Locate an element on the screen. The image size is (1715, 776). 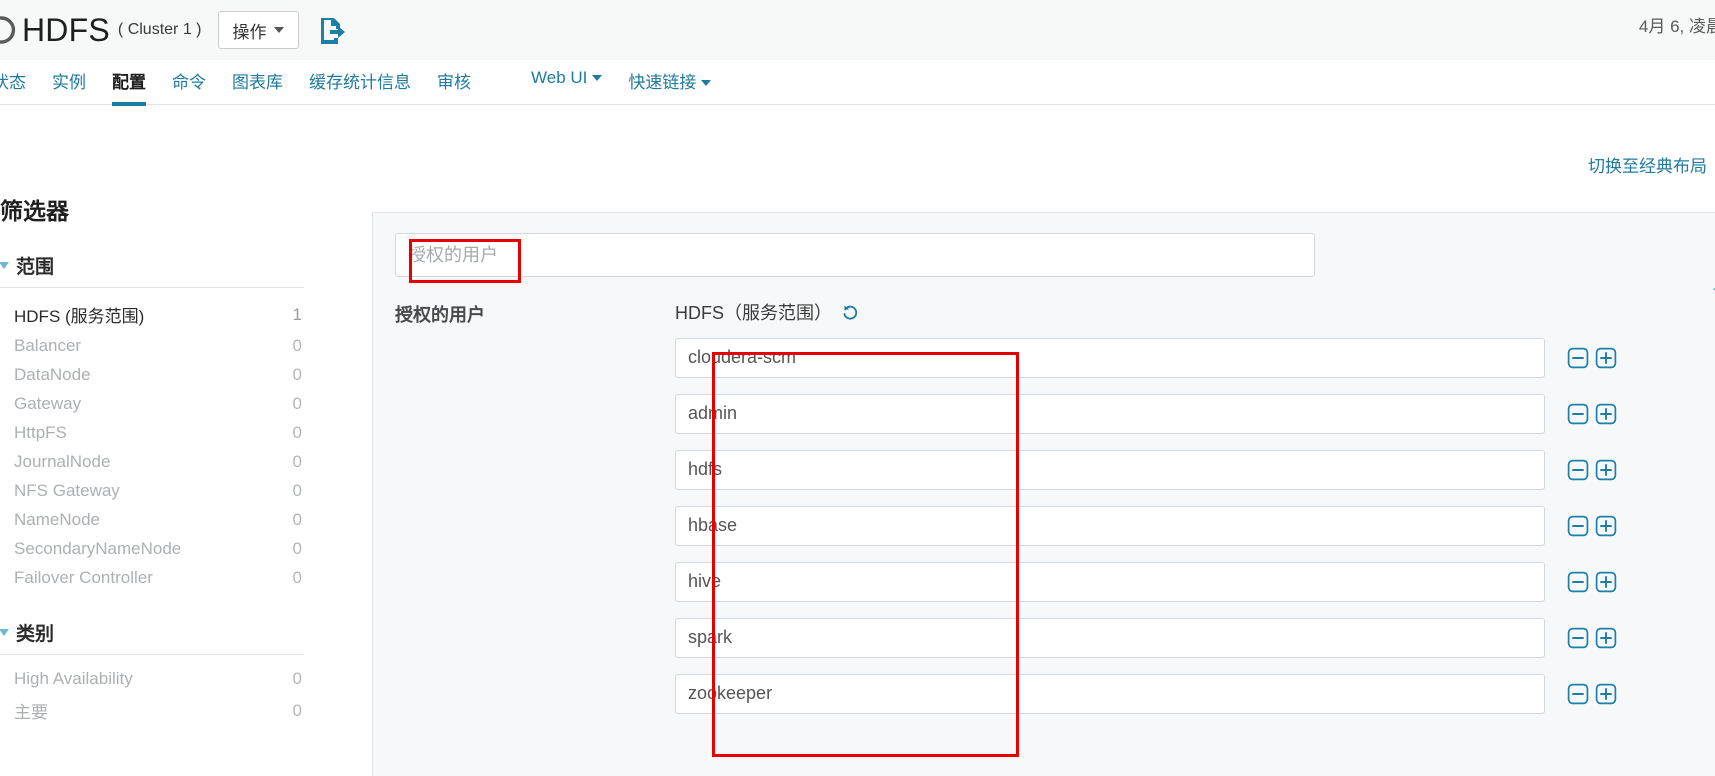
tab-label: 实例 is located at coordinates (69, 82).